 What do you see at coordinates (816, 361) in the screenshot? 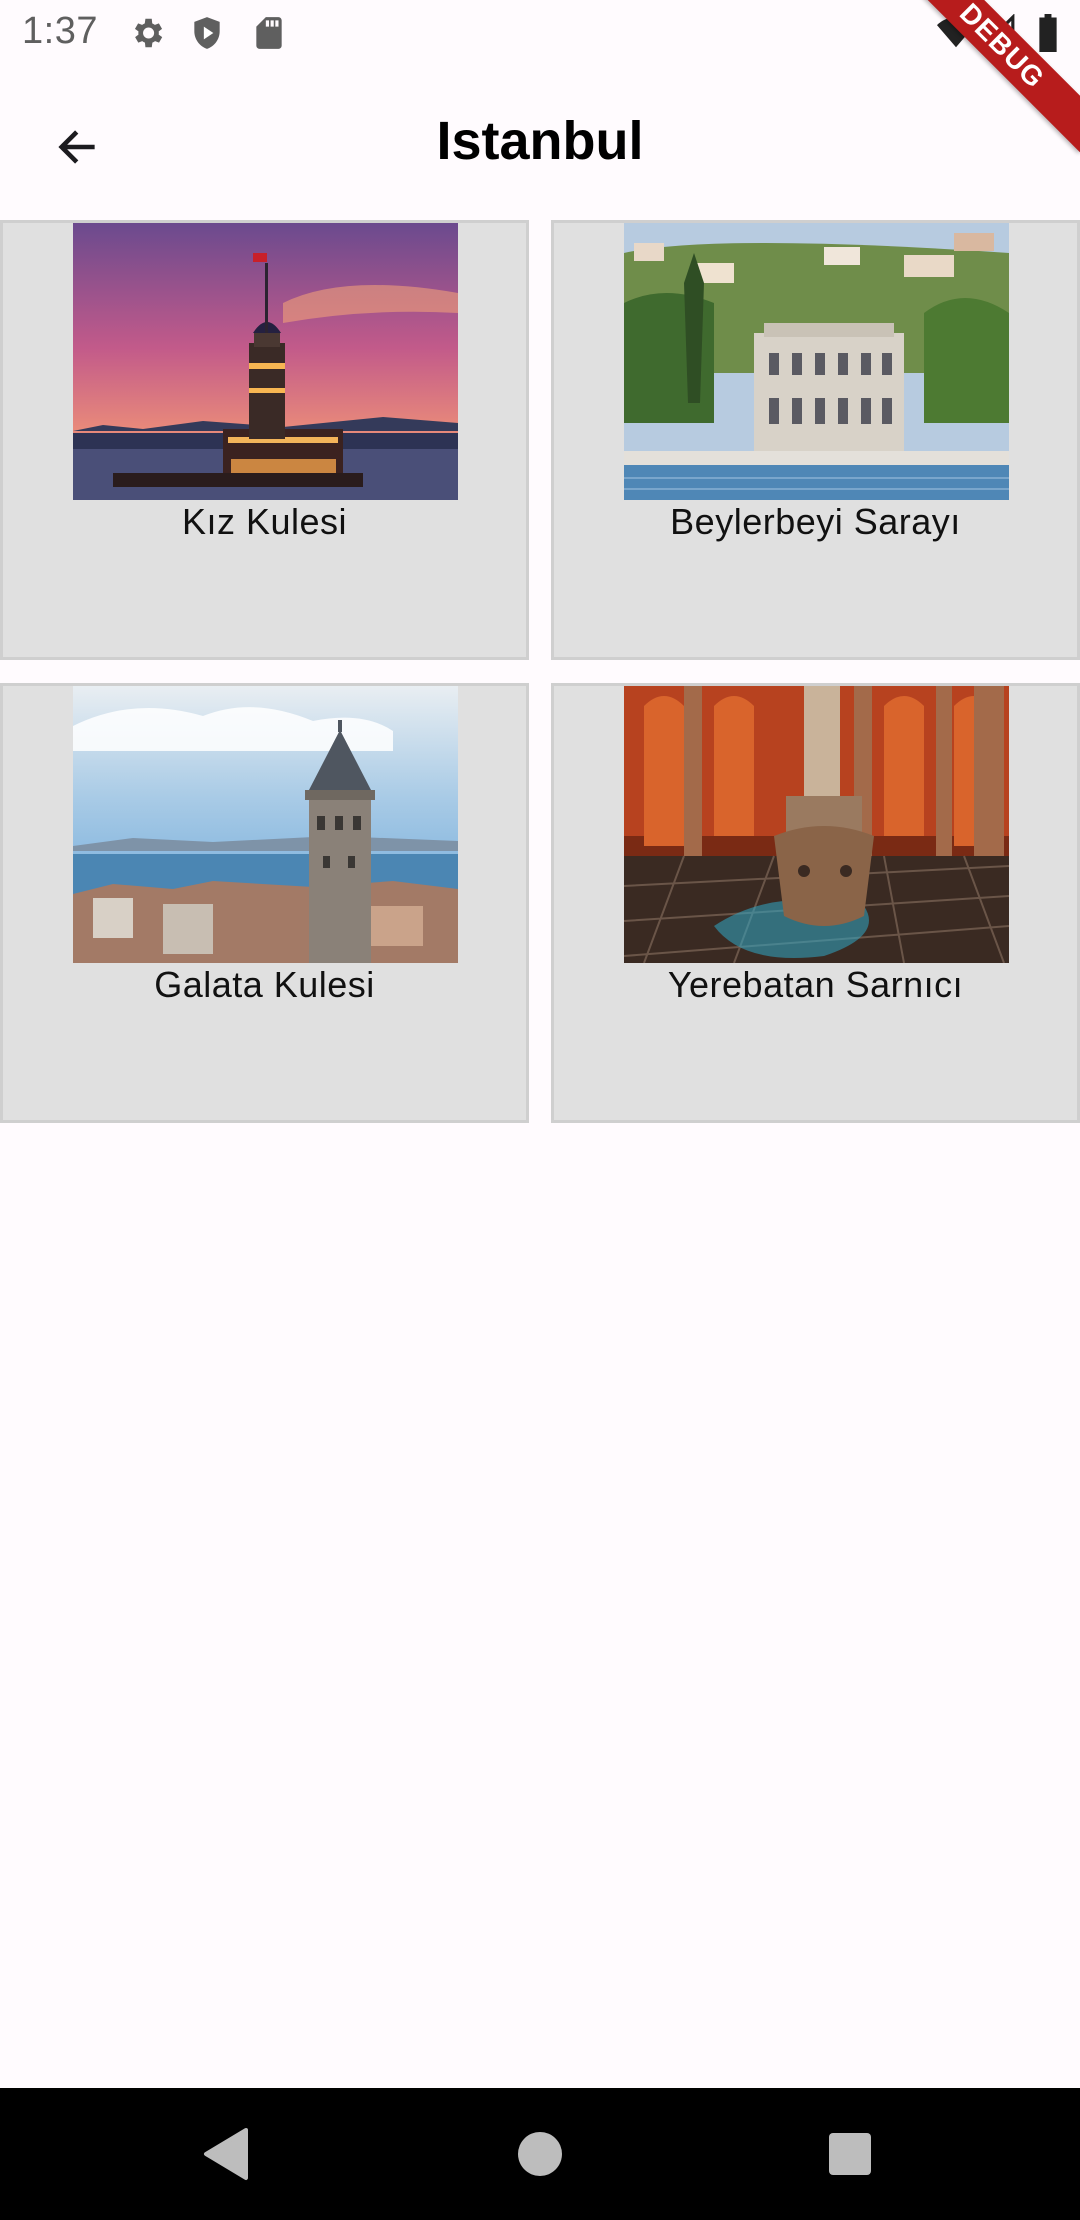
I see `place-image-beylerbeyi-sarayi` at bounding box center [816, 361].